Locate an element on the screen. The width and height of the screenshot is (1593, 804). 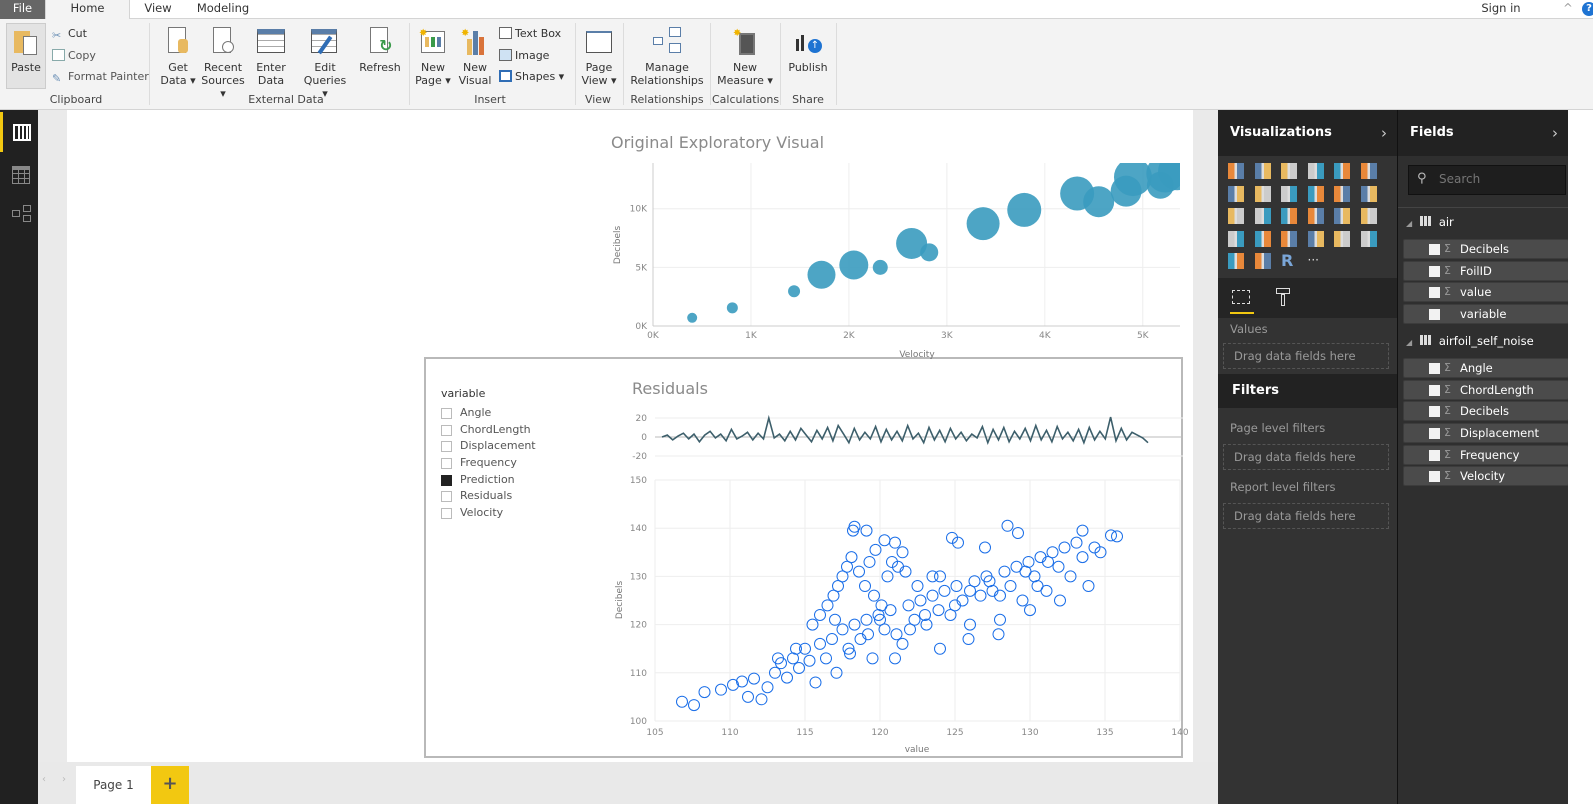
stacked-column-visual-icon is located at coordinates (1262, 171).